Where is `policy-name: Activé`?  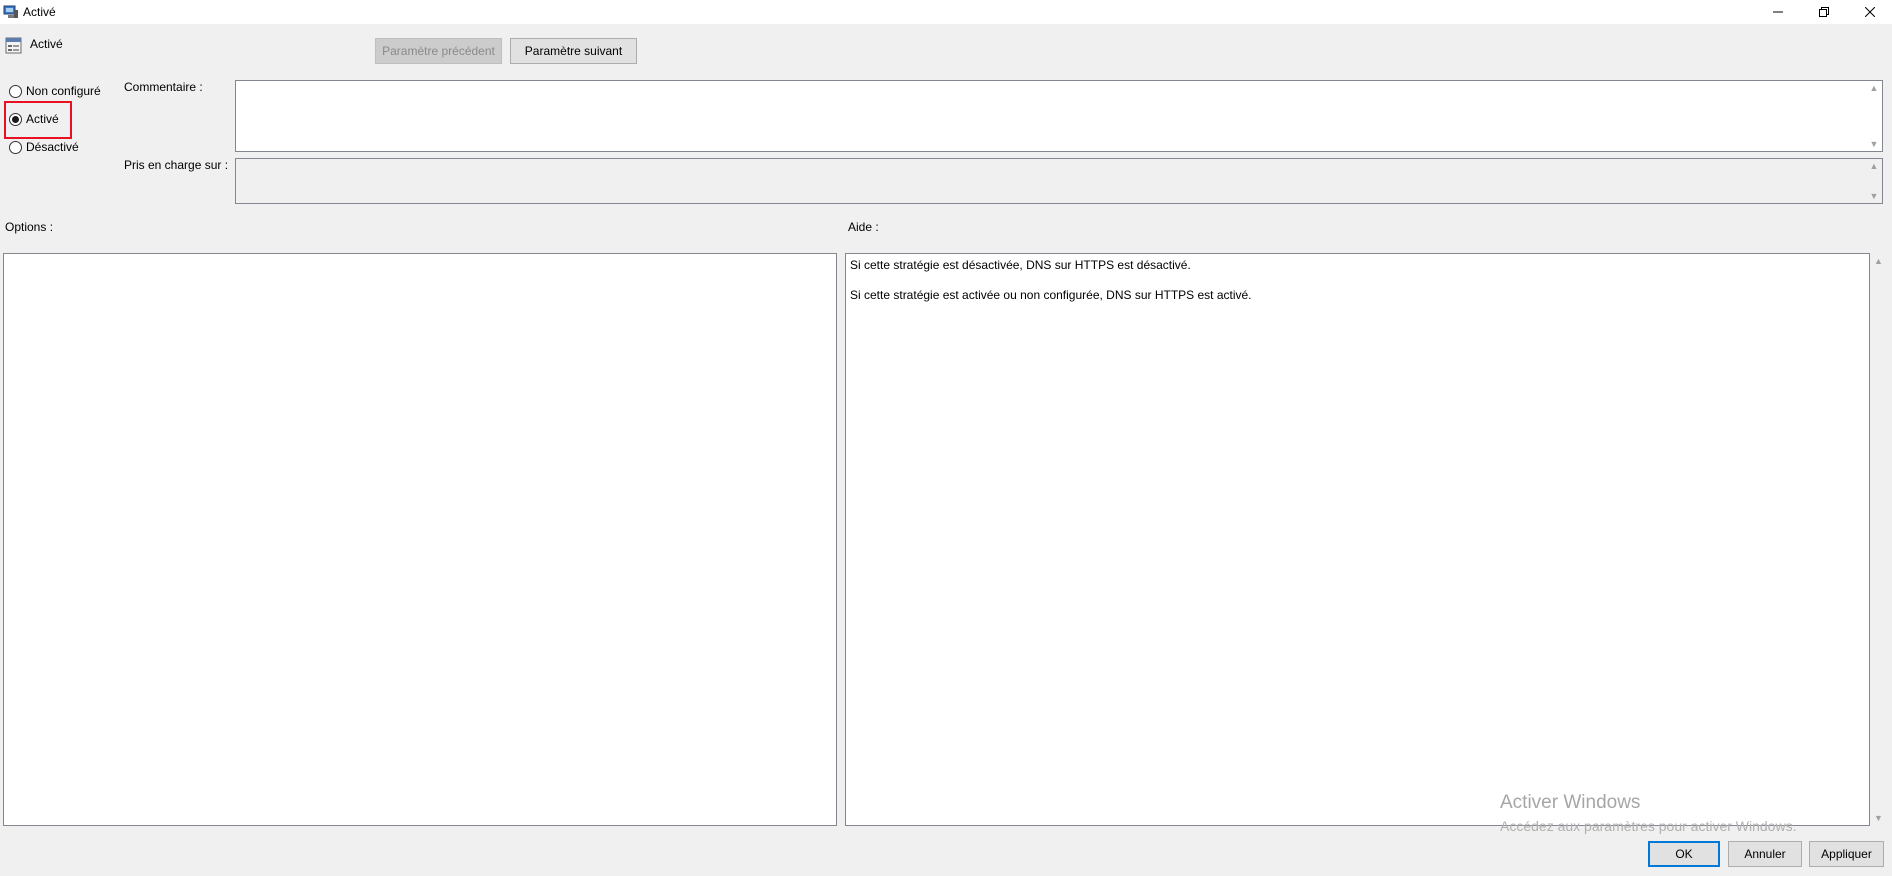 policy-name: Activé is located at coordinates (46, 44).